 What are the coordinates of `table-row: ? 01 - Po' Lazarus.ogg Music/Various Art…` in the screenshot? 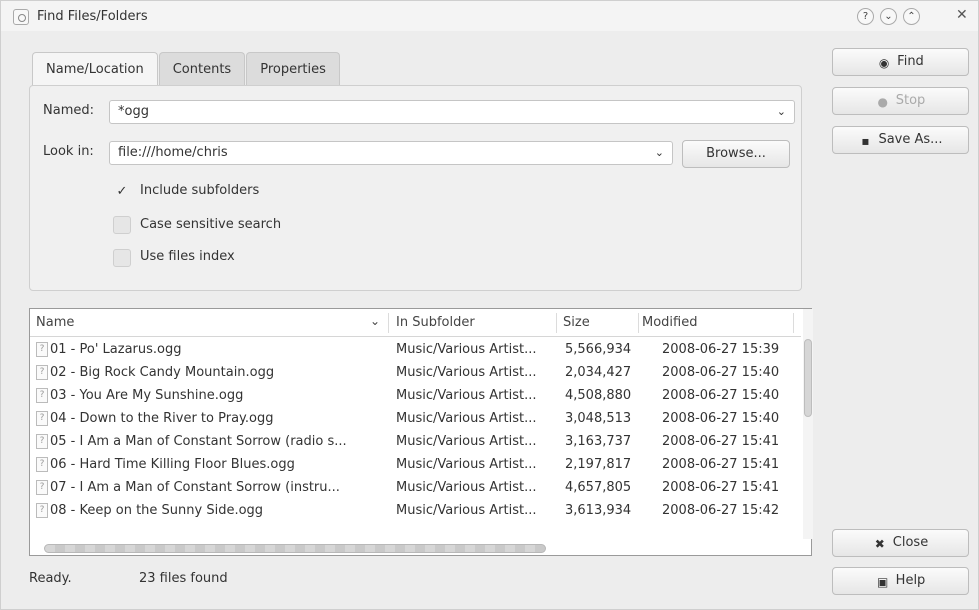 It's located at (415, 350).